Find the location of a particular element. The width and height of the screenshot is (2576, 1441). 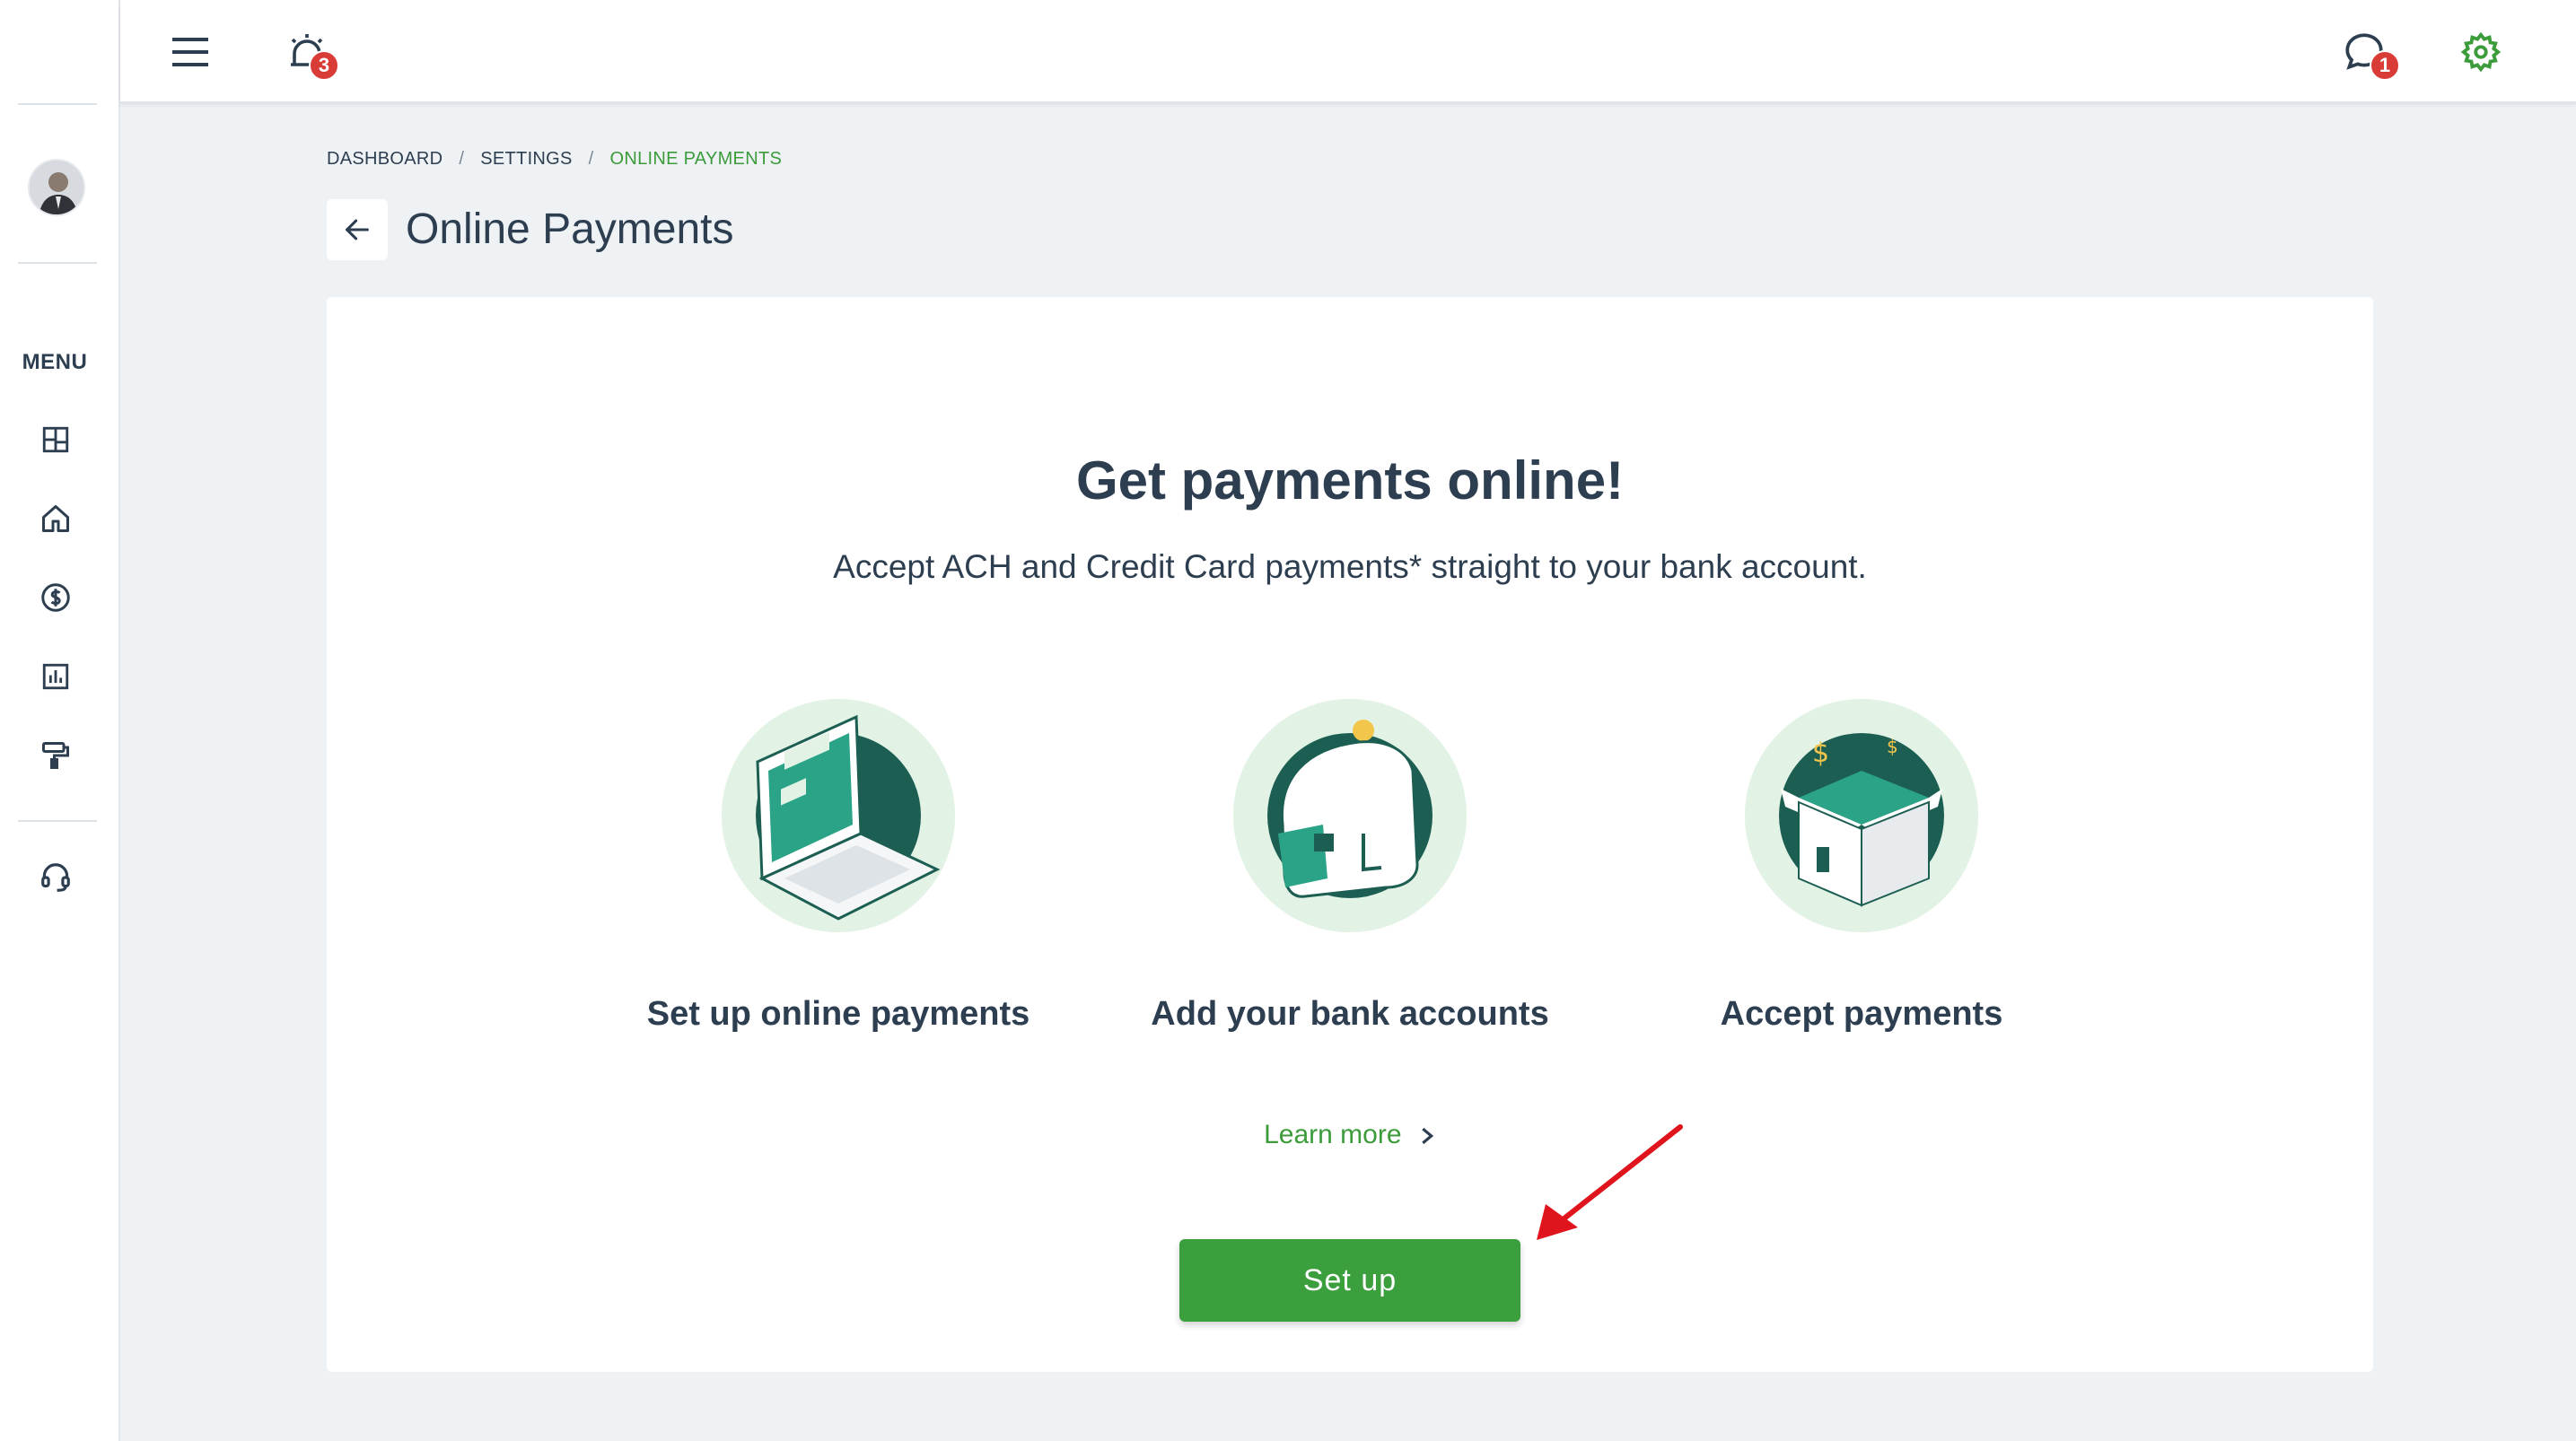

settings-button is located at coordinates (2481, 52).